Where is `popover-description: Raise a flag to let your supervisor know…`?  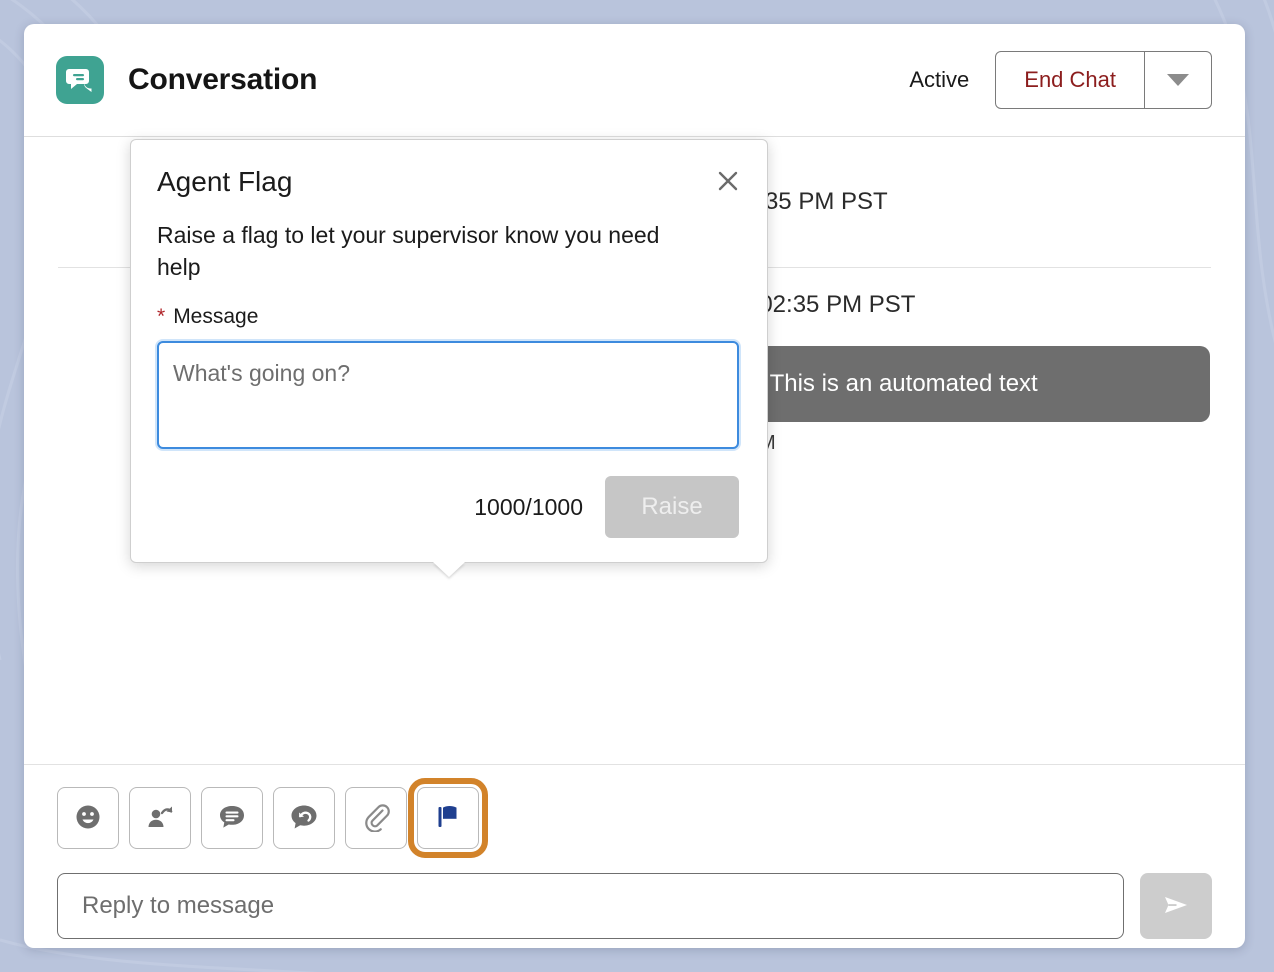 popover-description: Raise a flag to let your supervisor know… is located at coordinates (408, 251).